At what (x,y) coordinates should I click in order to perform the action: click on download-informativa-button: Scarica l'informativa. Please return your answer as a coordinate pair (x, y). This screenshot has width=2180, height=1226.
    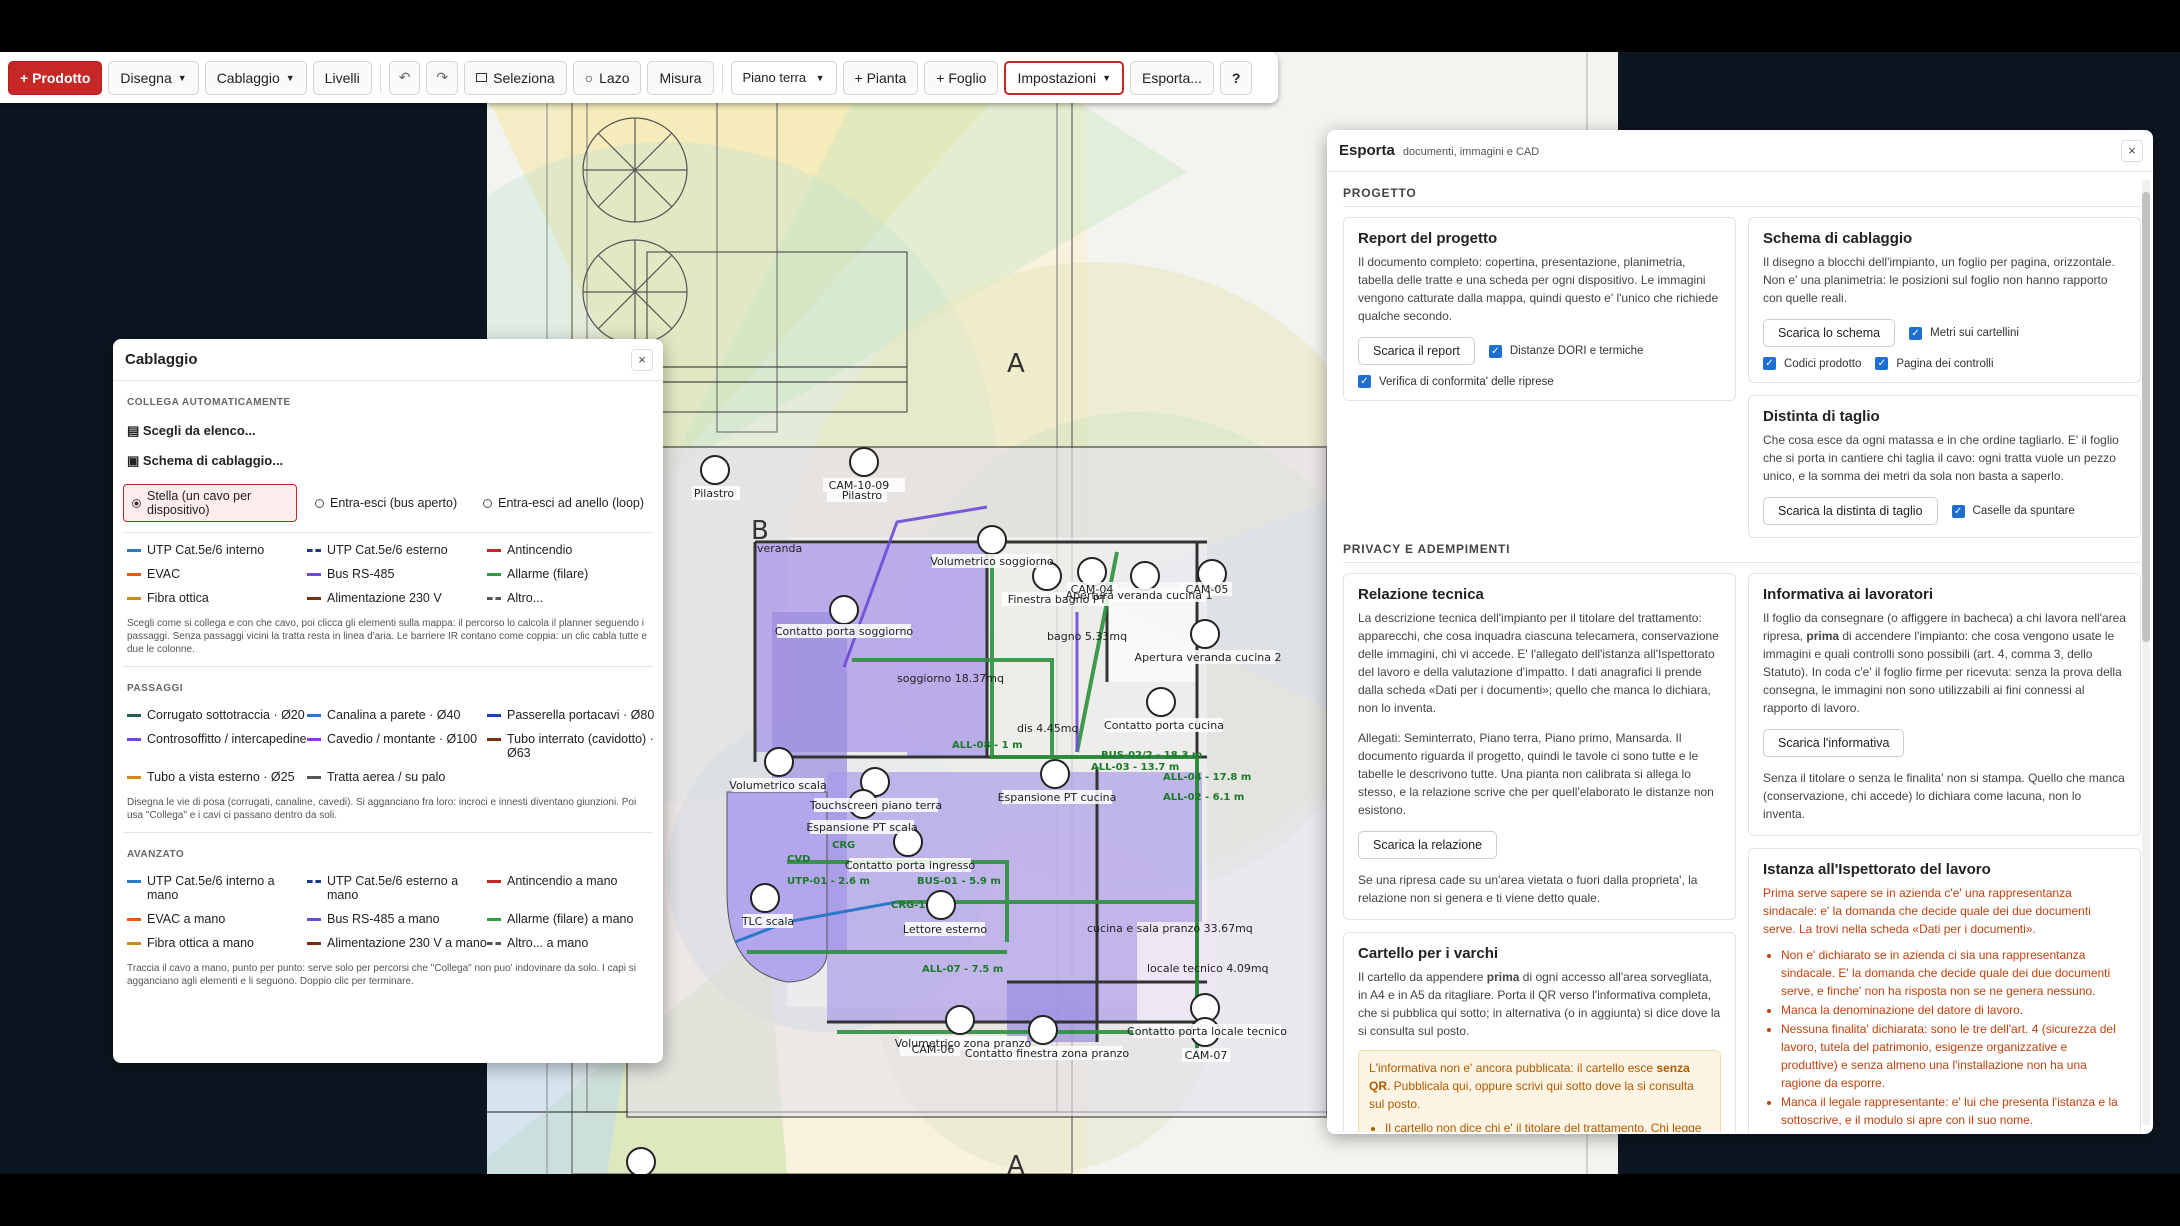
    Looking at the image, I should click on (1834, 743).